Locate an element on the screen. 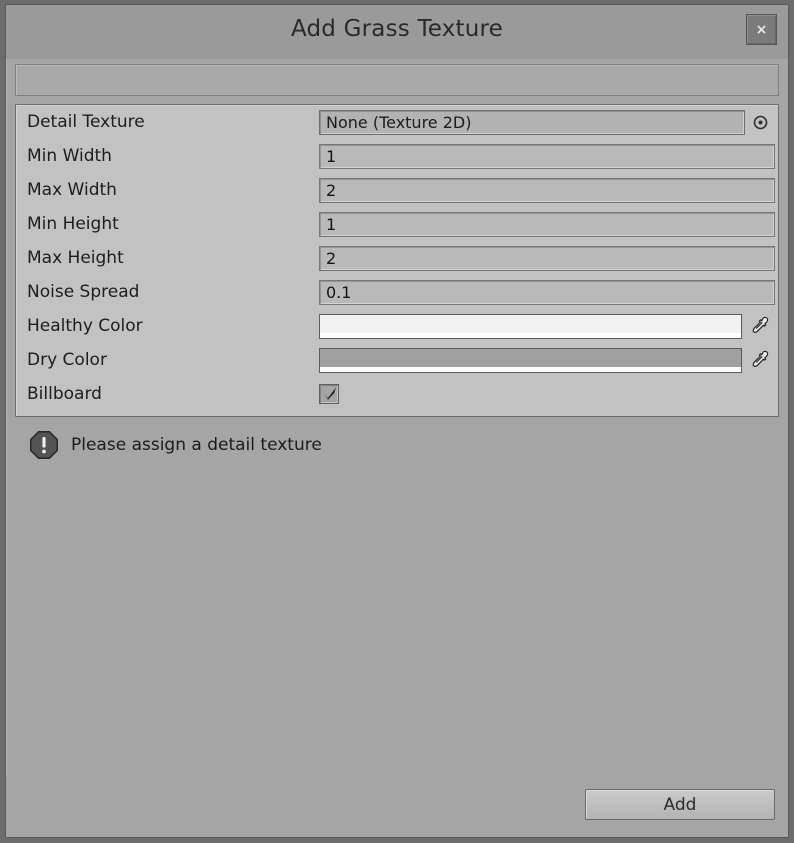  dry-color-swatch is located at coordinates (530, 360).